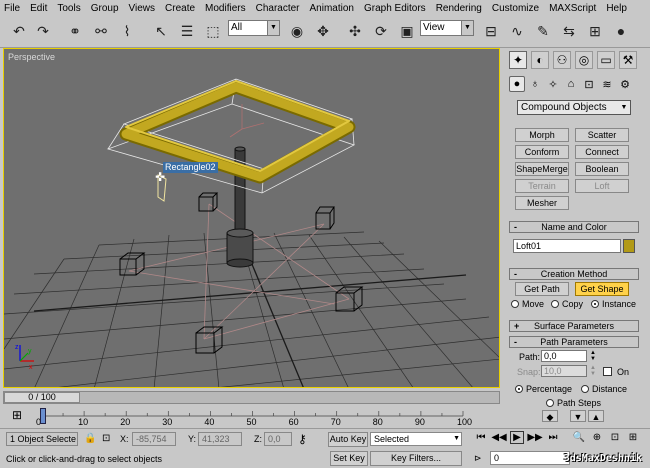 The height and width of the screenshot is (468, 650). What do you see at coordinates (106, 438) in the screenshot?
I see `transform-mode-icon: ⊡` at bounding box center [106, 438].